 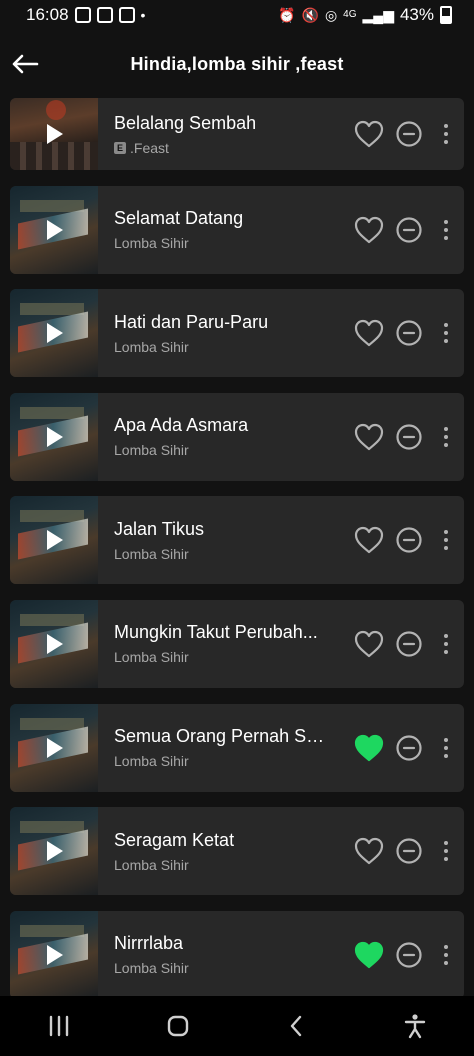 I want to click on arrow-left-icon, so click(x=25, y=64).